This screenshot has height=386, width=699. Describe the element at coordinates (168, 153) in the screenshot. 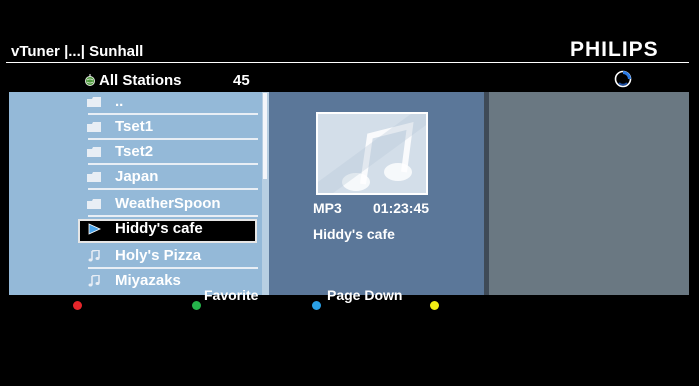

I see `list-item-tset2: Tset2` at that location.